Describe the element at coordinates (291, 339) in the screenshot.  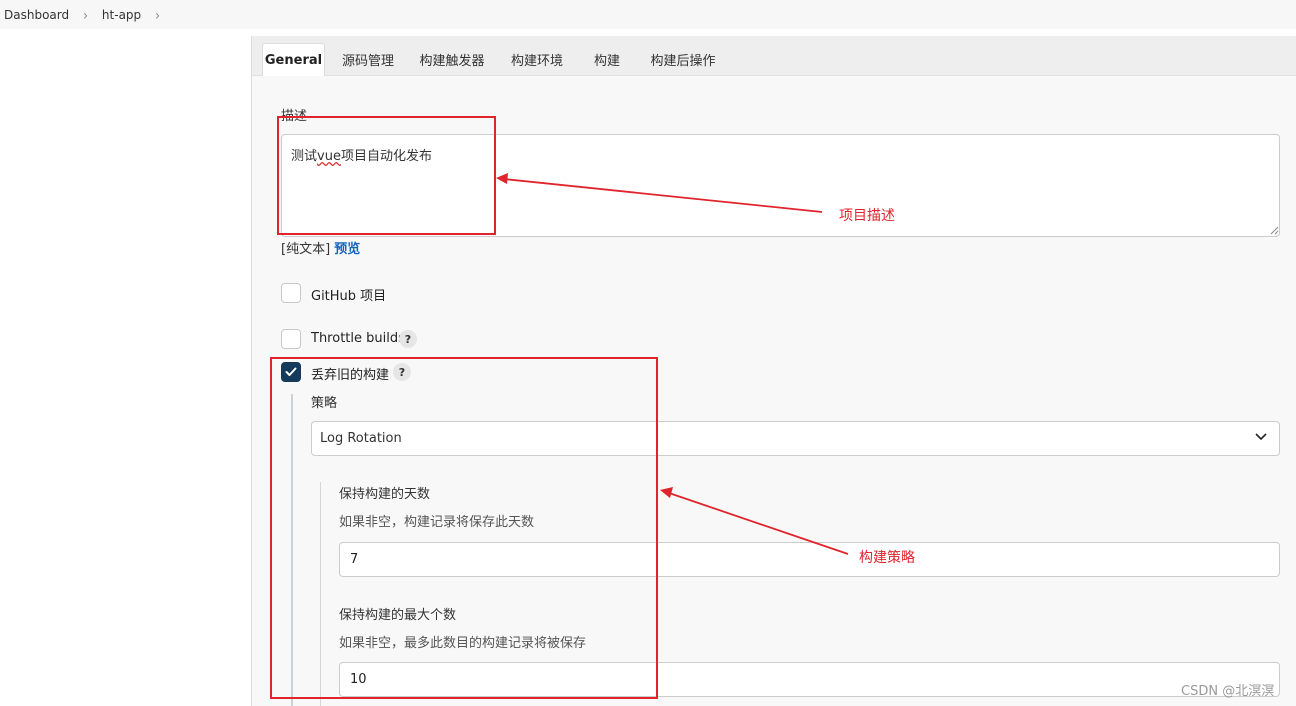
I see `throttle-builds-checkbox` at that location.